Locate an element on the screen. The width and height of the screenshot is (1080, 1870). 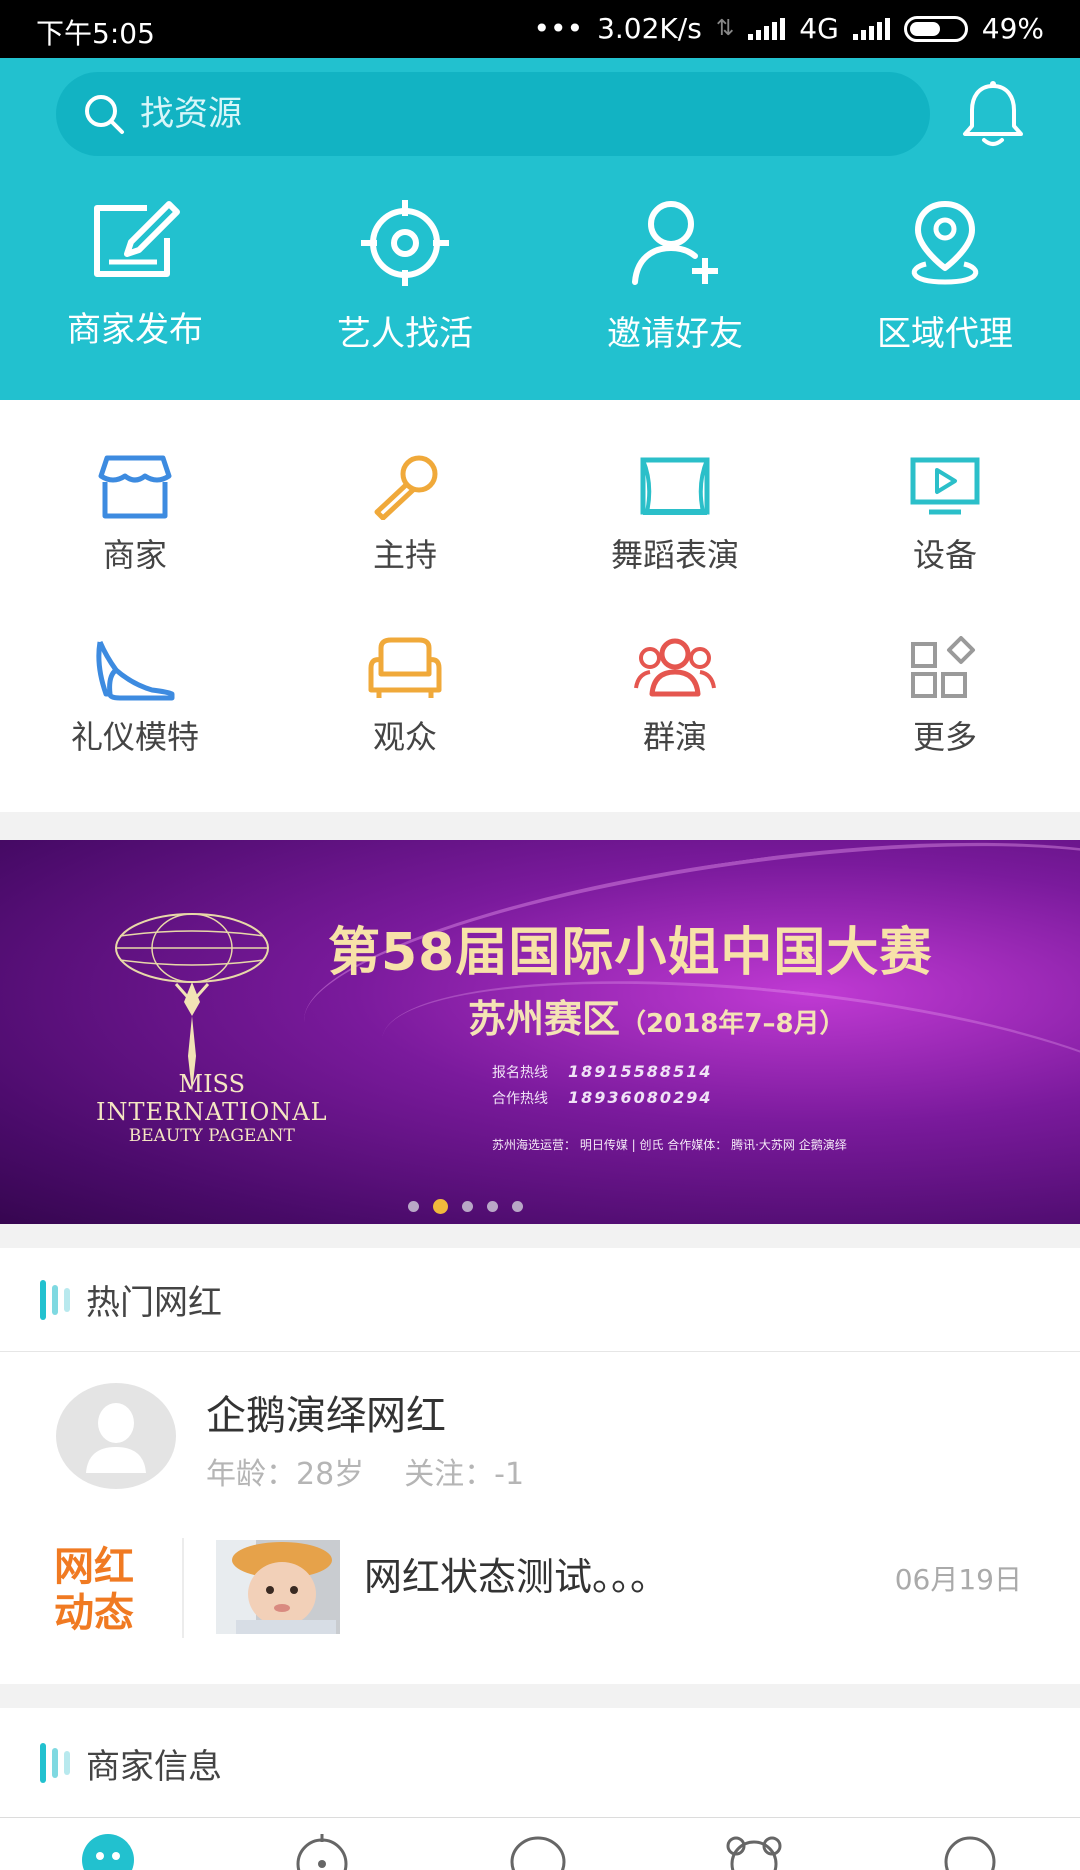
stage-icon is located at coordinates (675, 486).